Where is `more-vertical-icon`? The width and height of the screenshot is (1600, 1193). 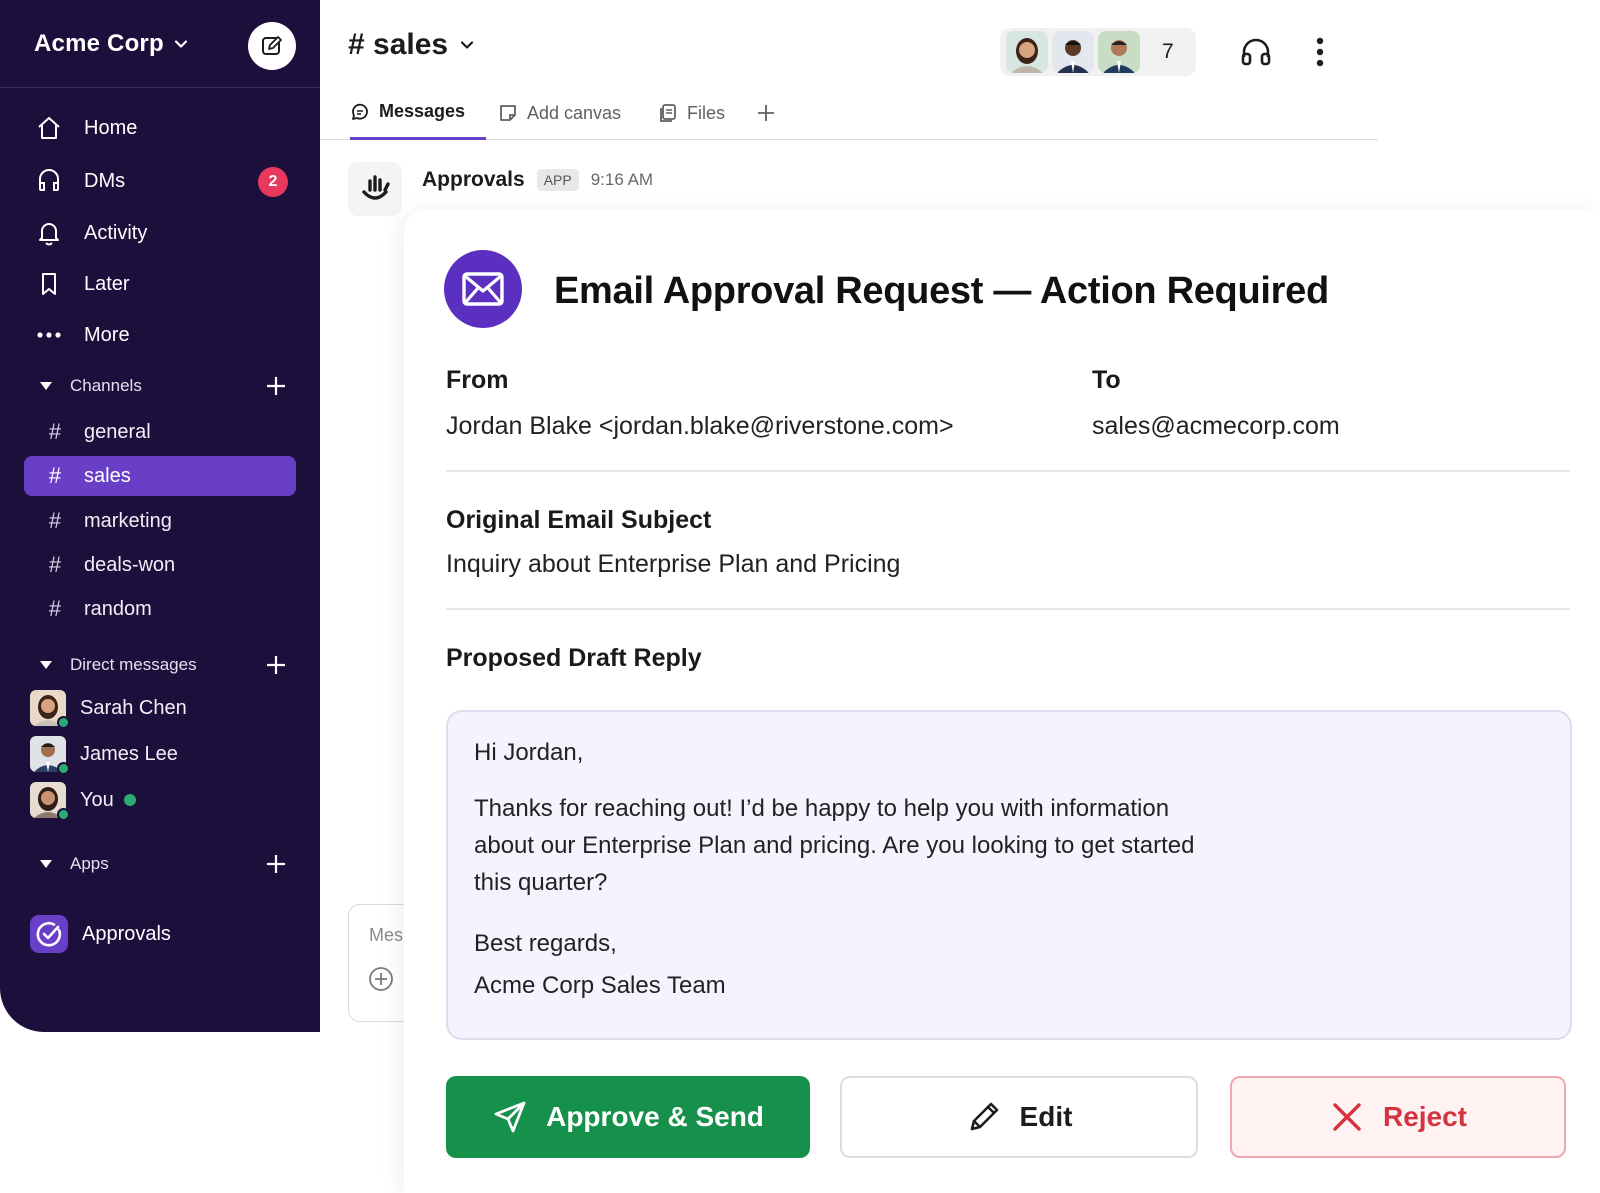
more-vertical-icon is located at coordinates (1320, 52).